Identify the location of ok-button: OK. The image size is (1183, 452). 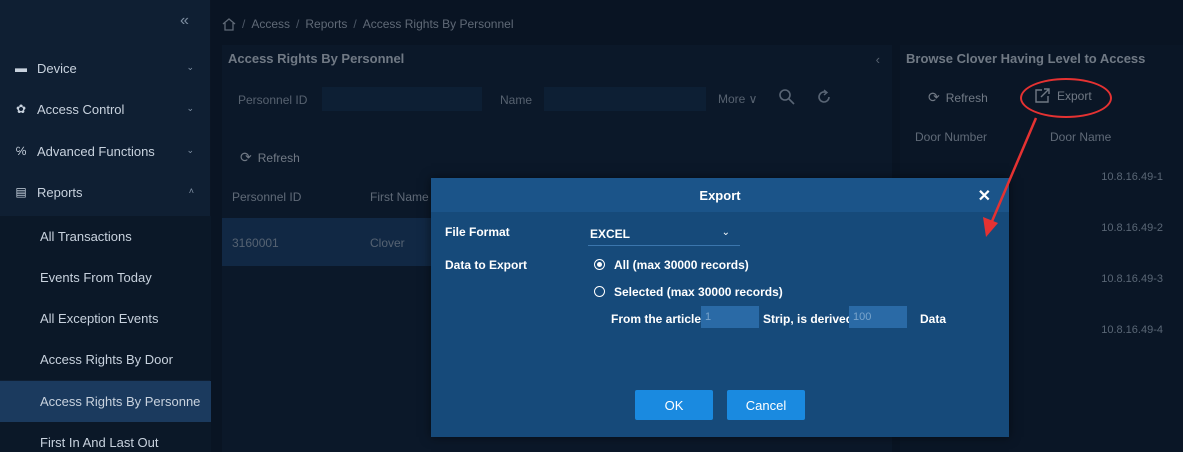
(674, 405).